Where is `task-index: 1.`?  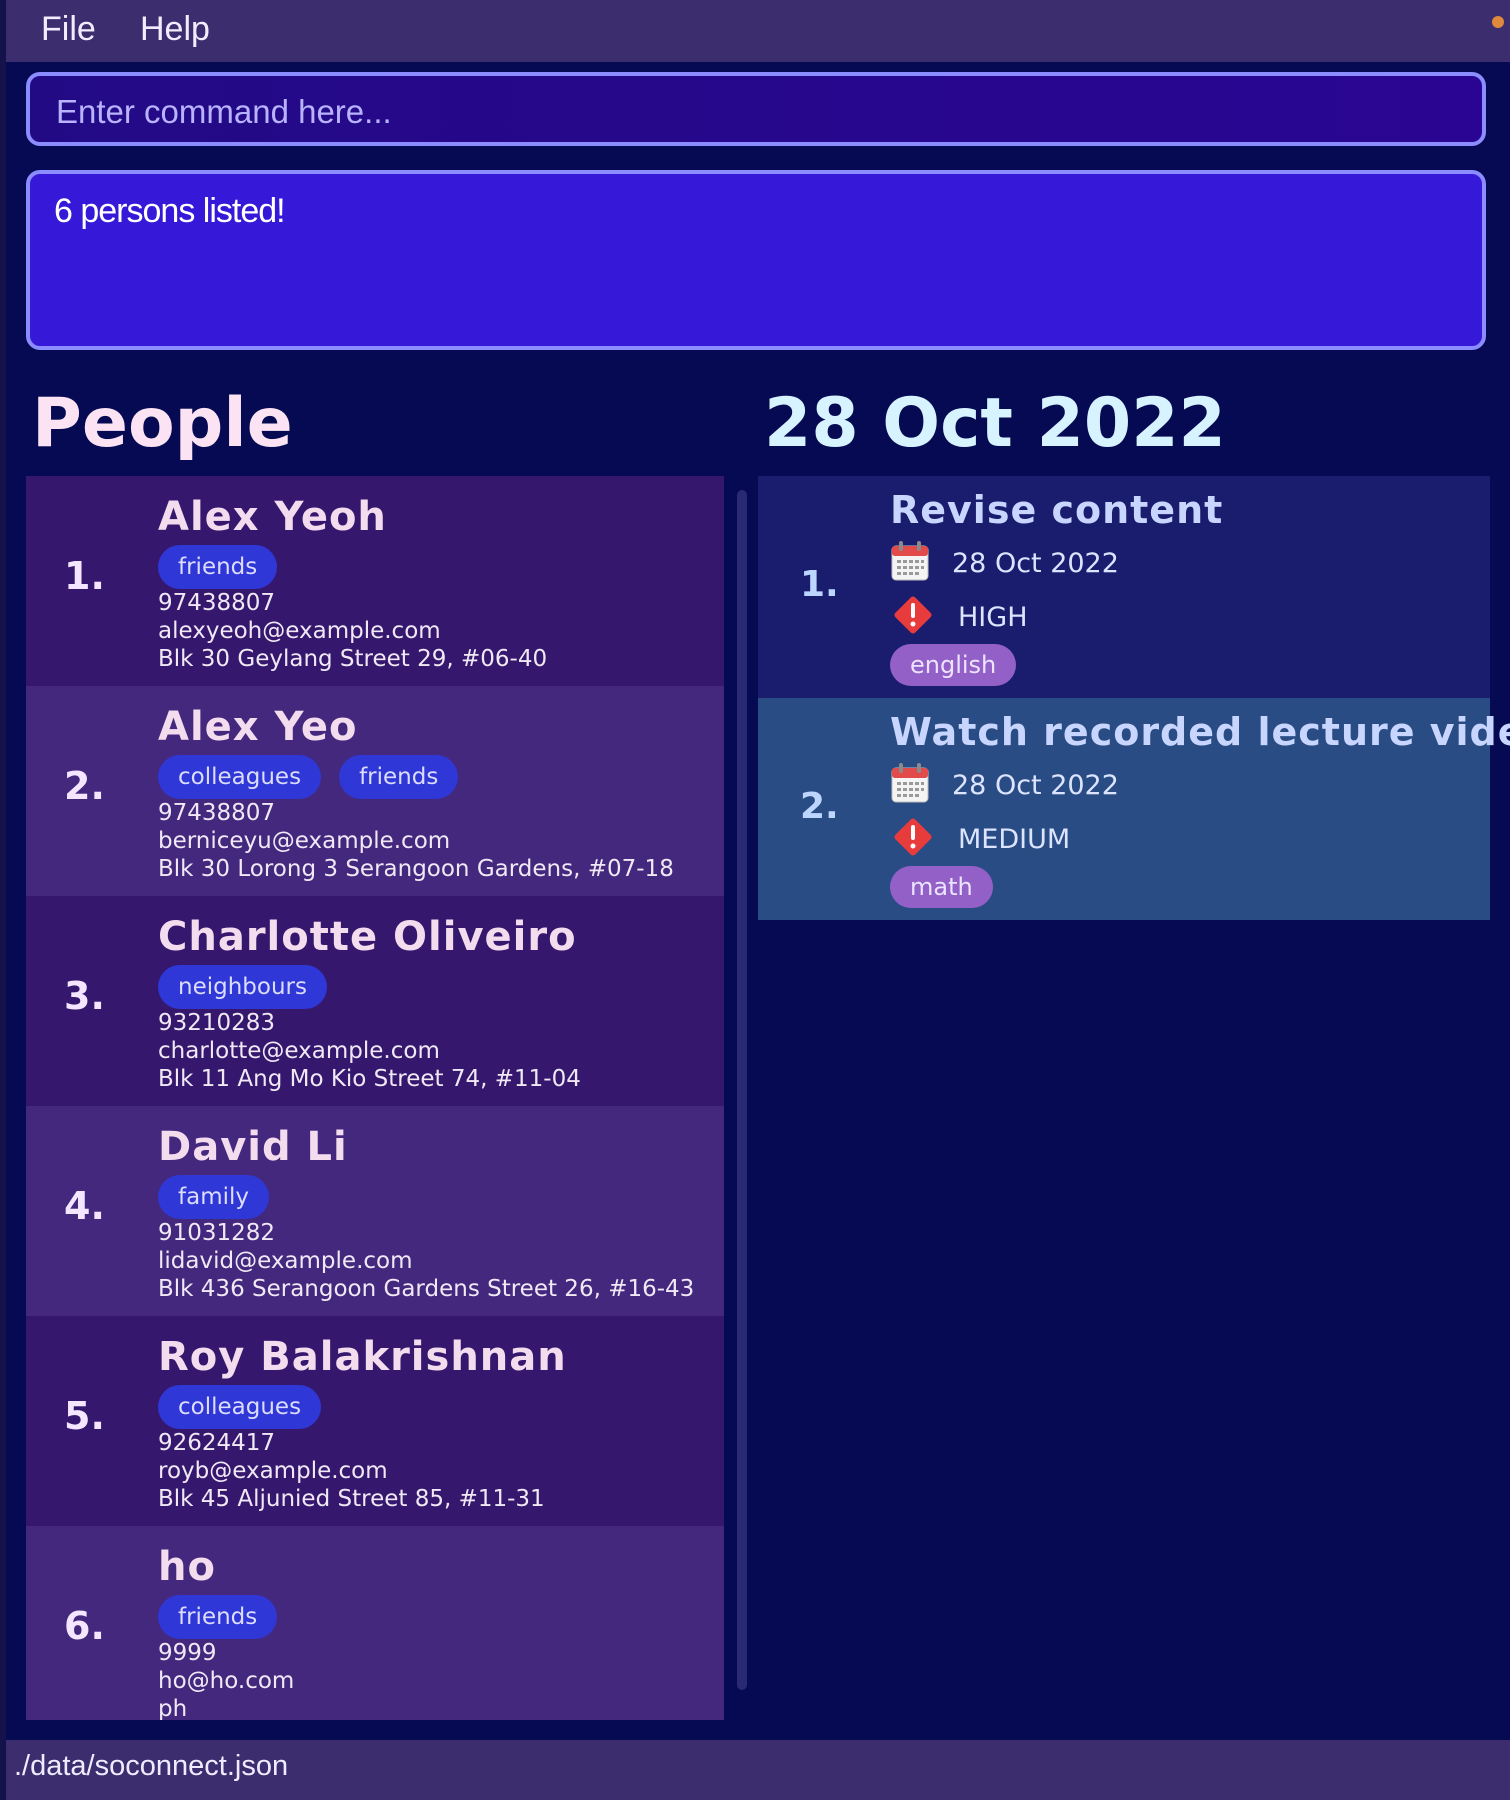 task-index: 1. is located at coordinates (819, 584).